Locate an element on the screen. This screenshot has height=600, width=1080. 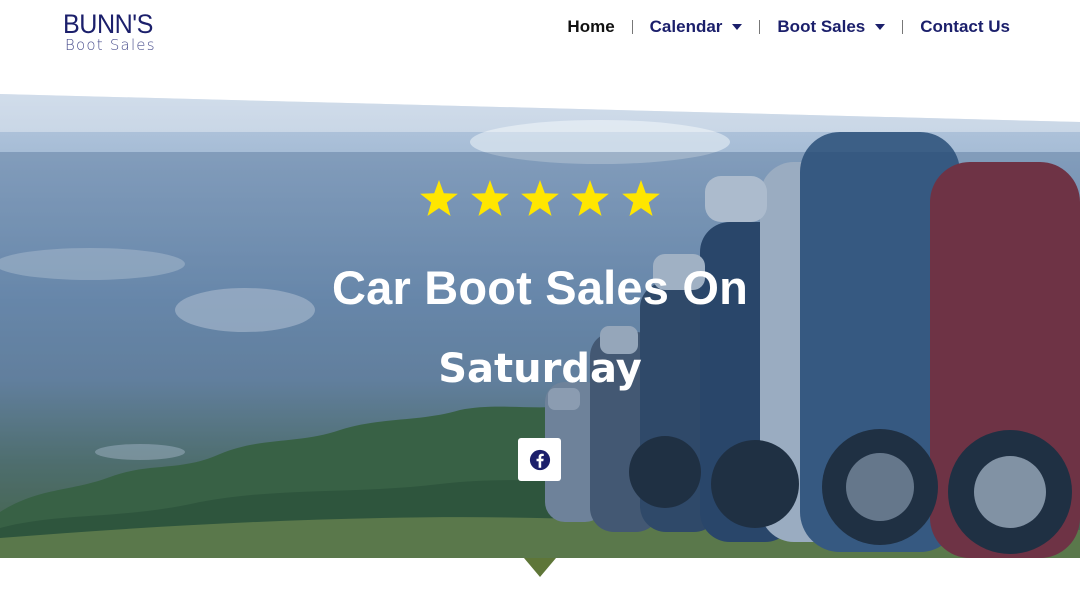
logo-main-text: BUNN'S is located at coordinates (108, 24).